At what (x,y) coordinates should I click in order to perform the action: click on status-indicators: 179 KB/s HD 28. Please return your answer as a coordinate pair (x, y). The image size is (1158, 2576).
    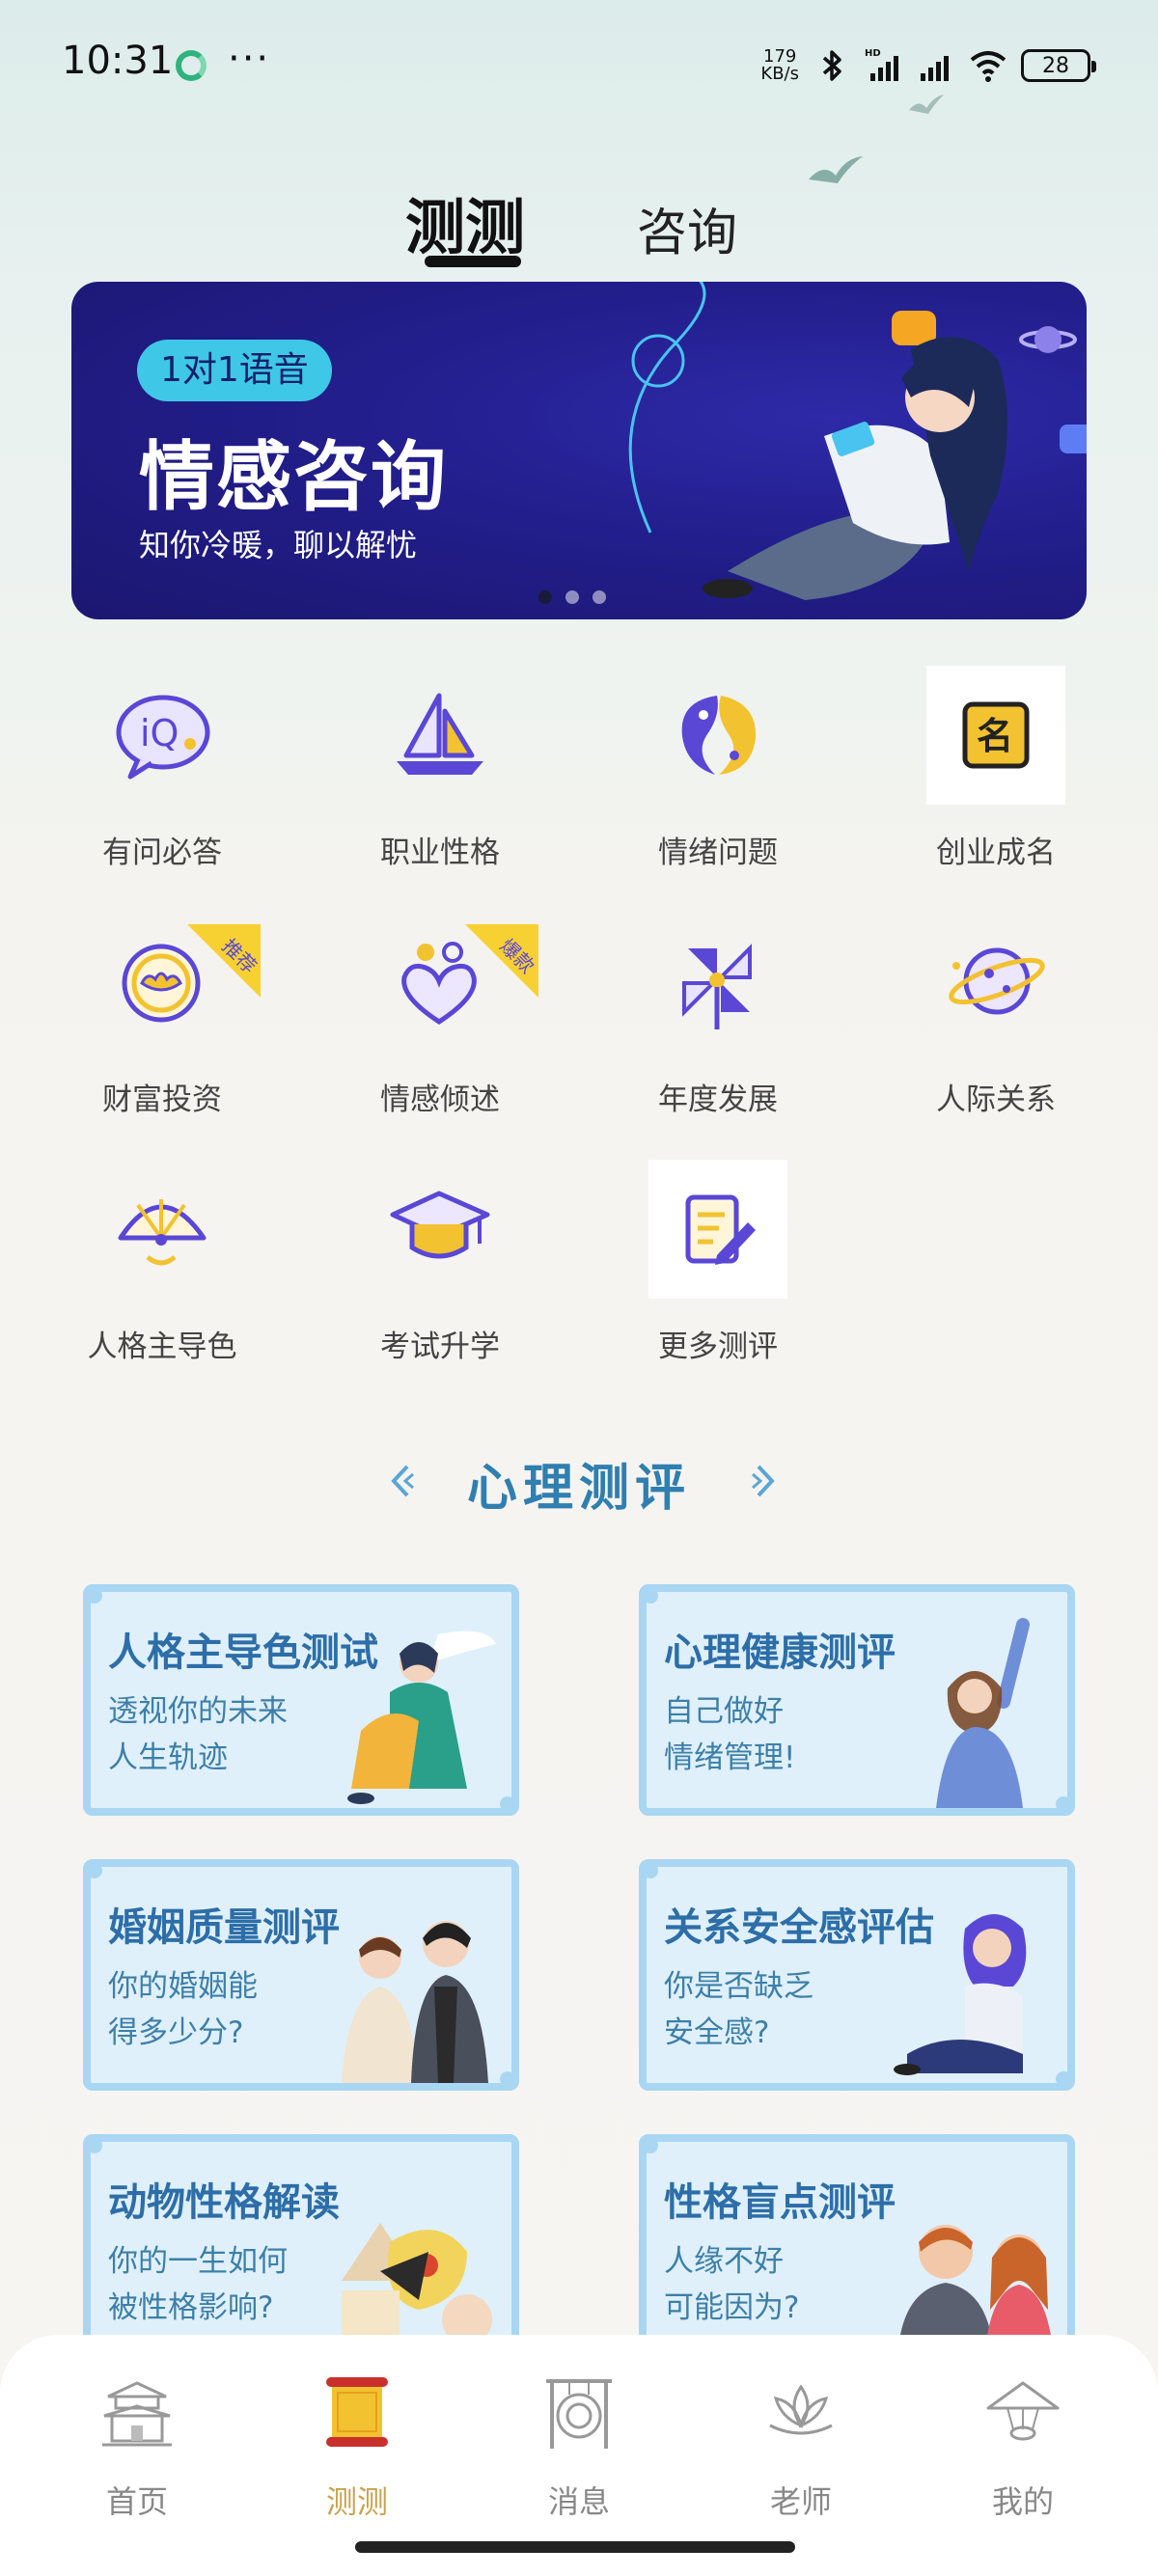
    Looking at the image, I should click on (928, 65).